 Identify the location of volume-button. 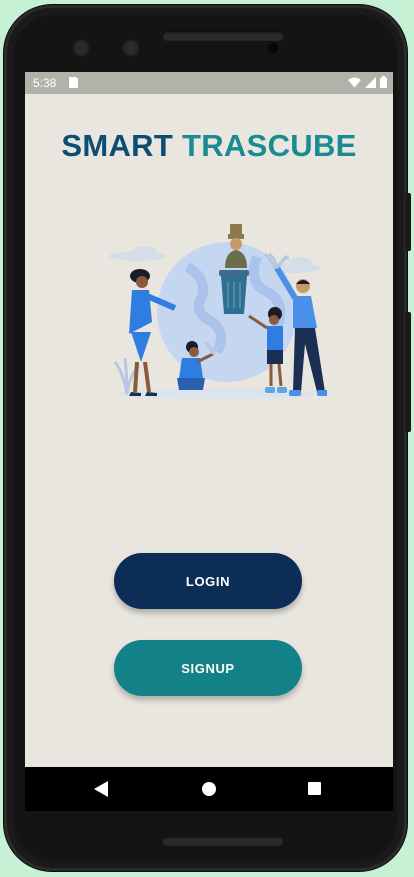
(408, 372).